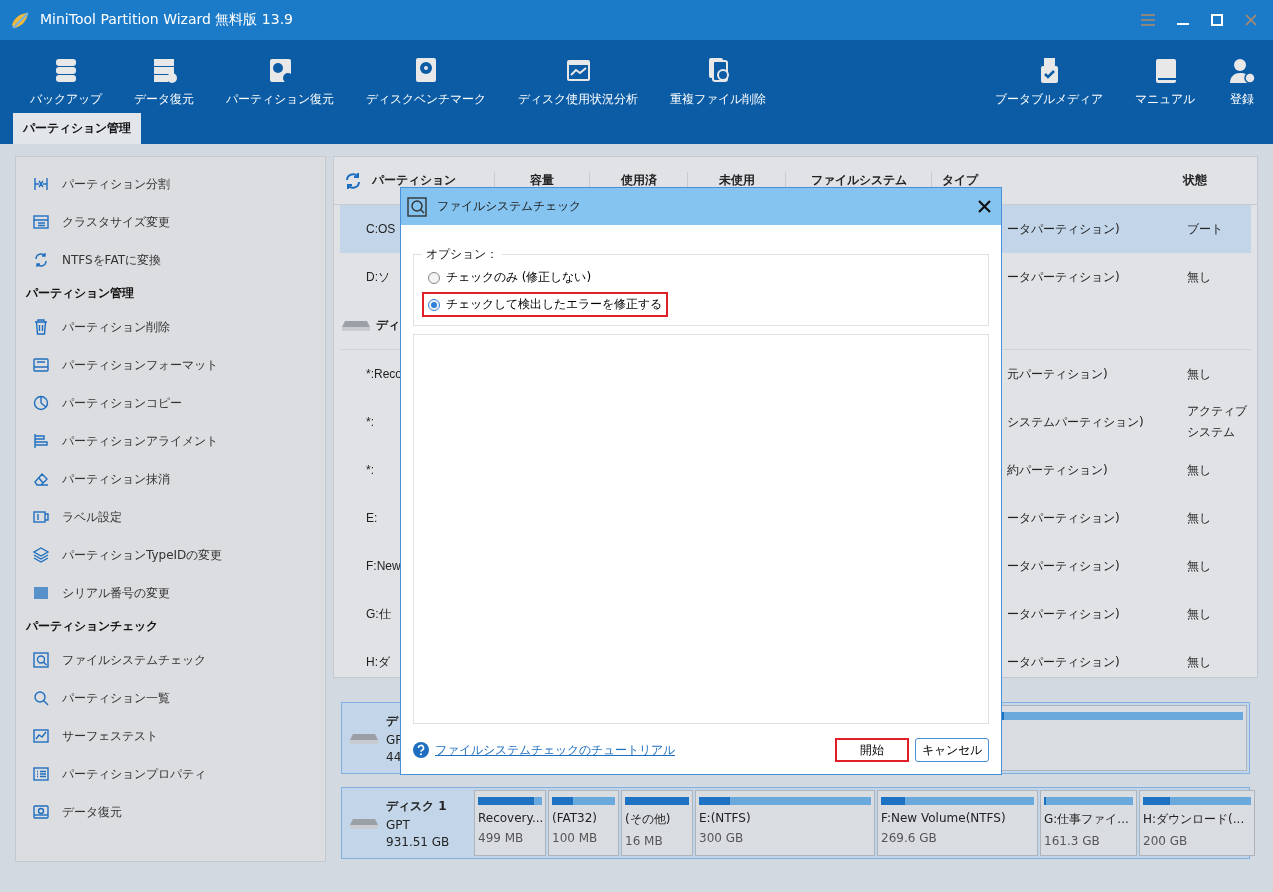 This screenshot has width=1273, height=892. What do you see at coordinates (170, 260) in the screenshot?
I see `sidebar-item: NTFSをFATに変換` at bounding box center [170, 260].